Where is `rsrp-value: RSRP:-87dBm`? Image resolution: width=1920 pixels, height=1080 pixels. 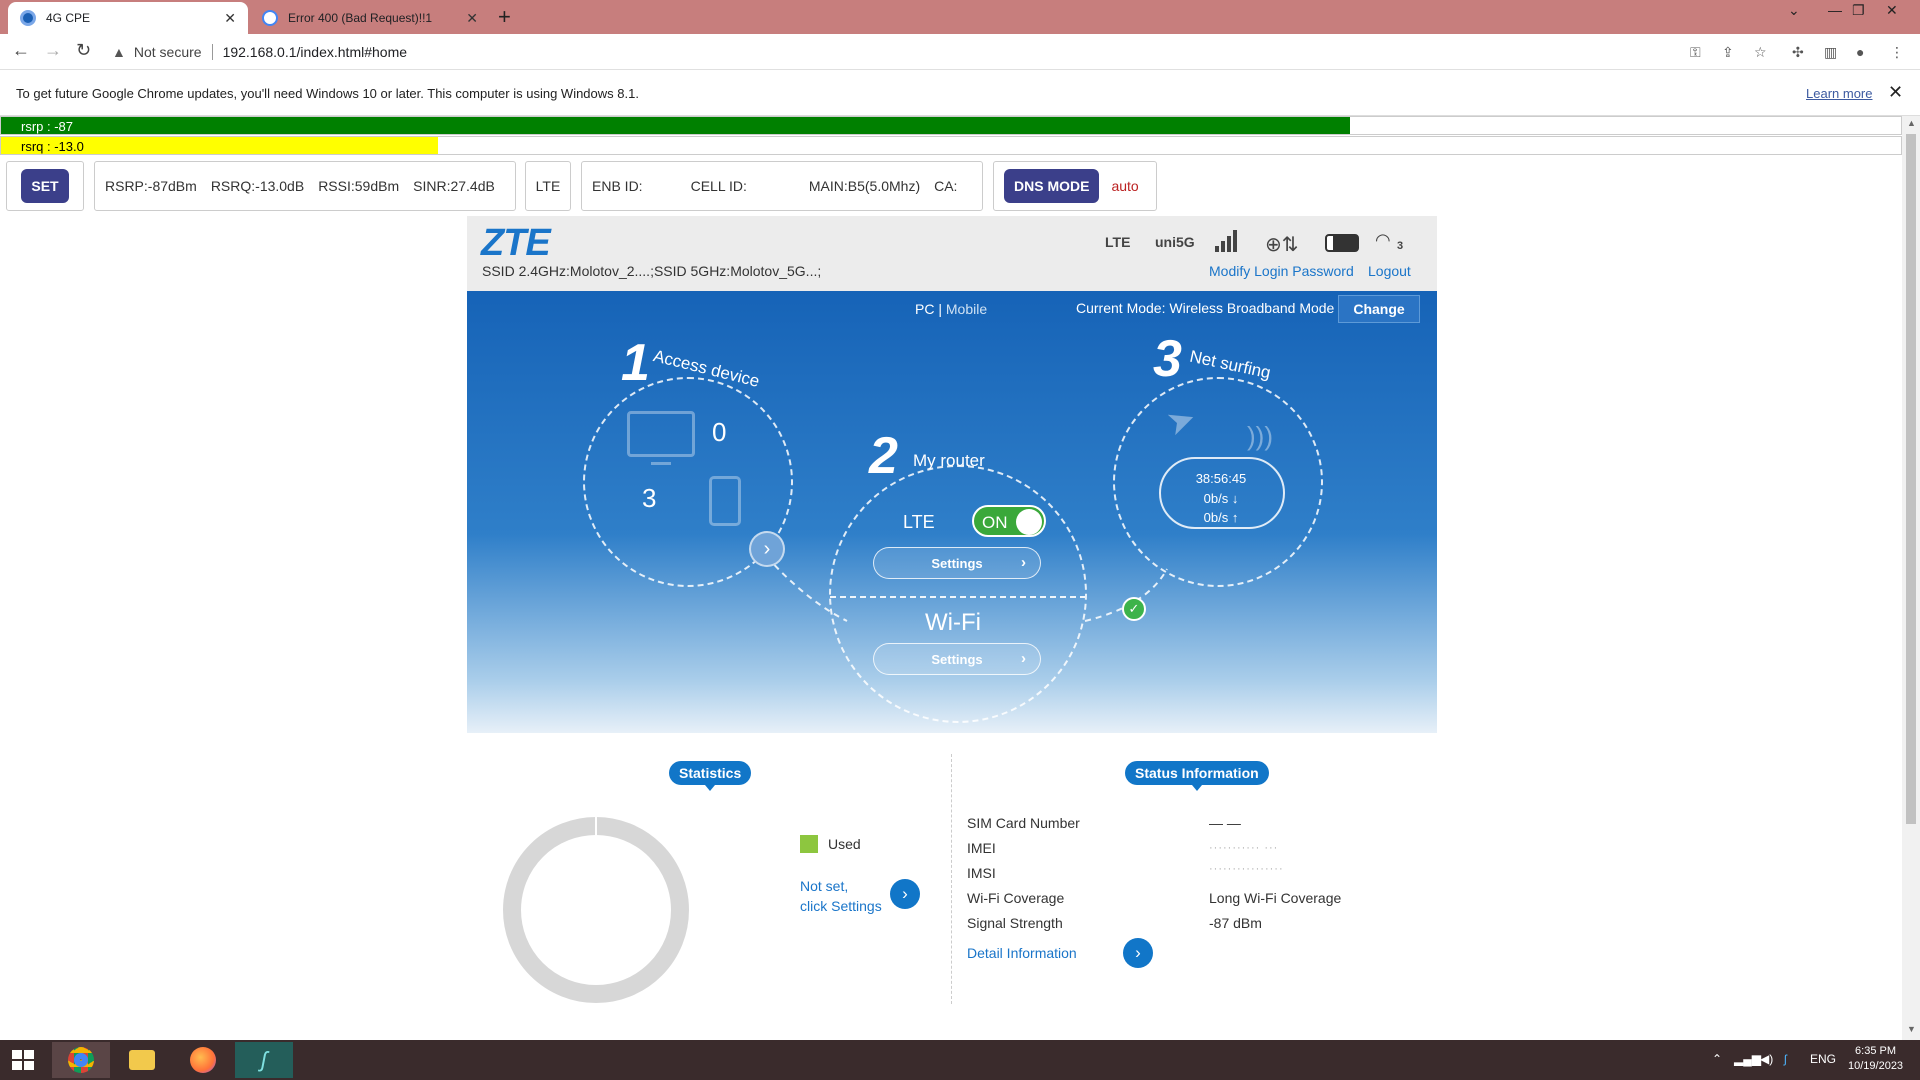 rsrp-value: RSRP:-87dBm is located at coordinates (151, 186).